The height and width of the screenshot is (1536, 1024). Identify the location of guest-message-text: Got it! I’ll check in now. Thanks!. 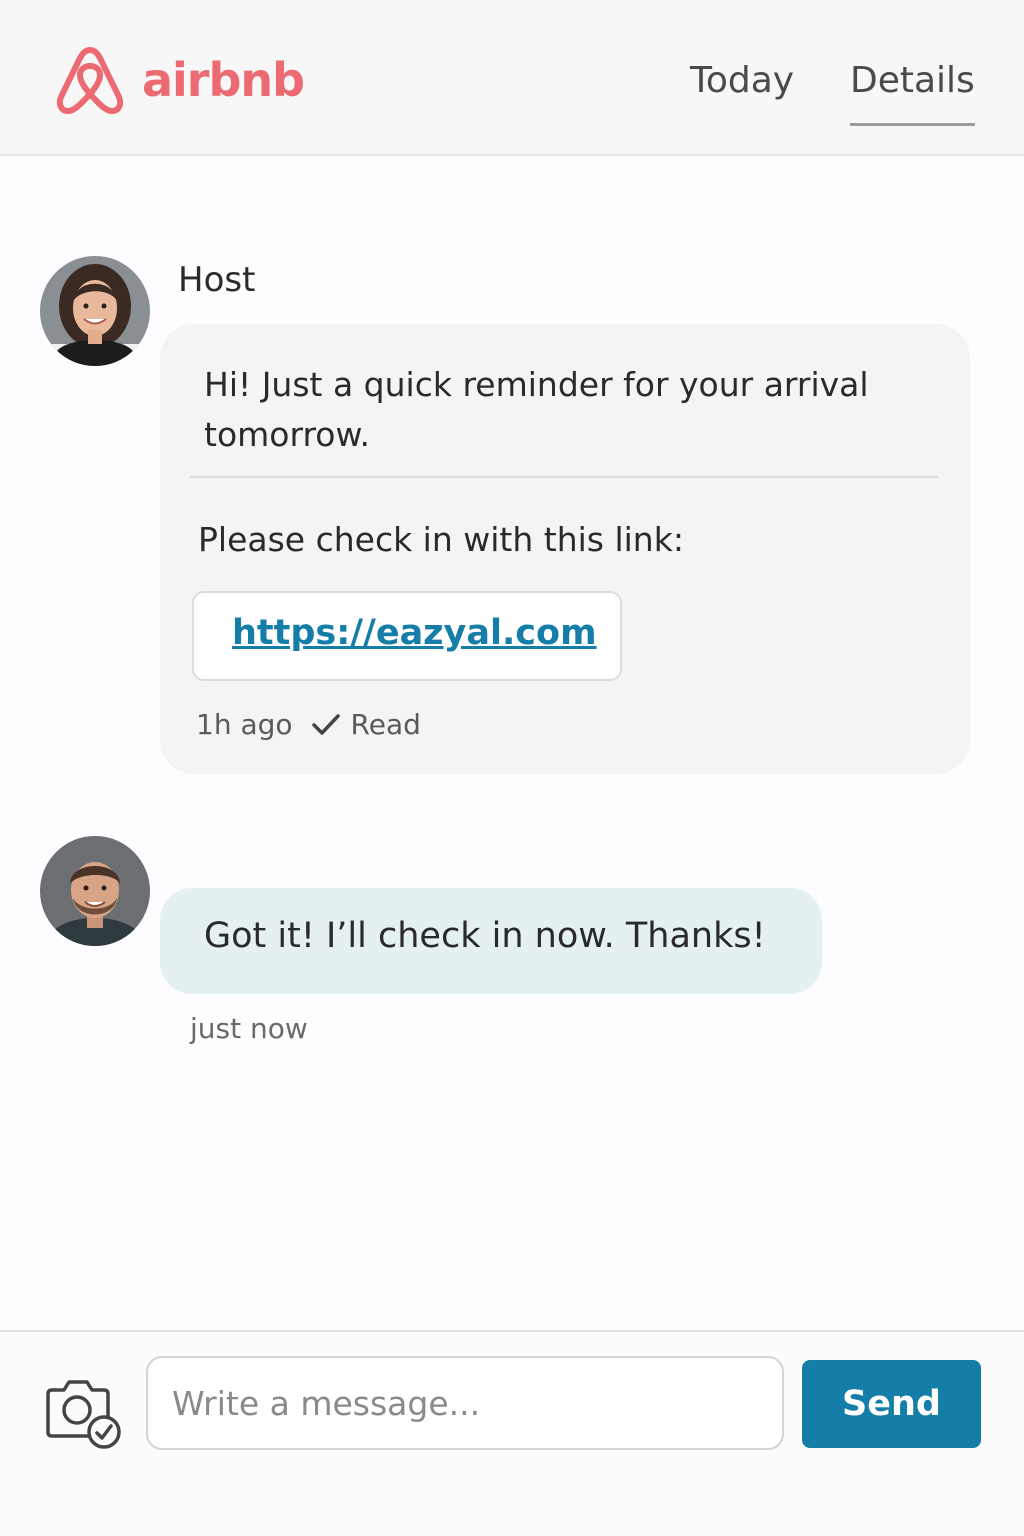
(485, 936).